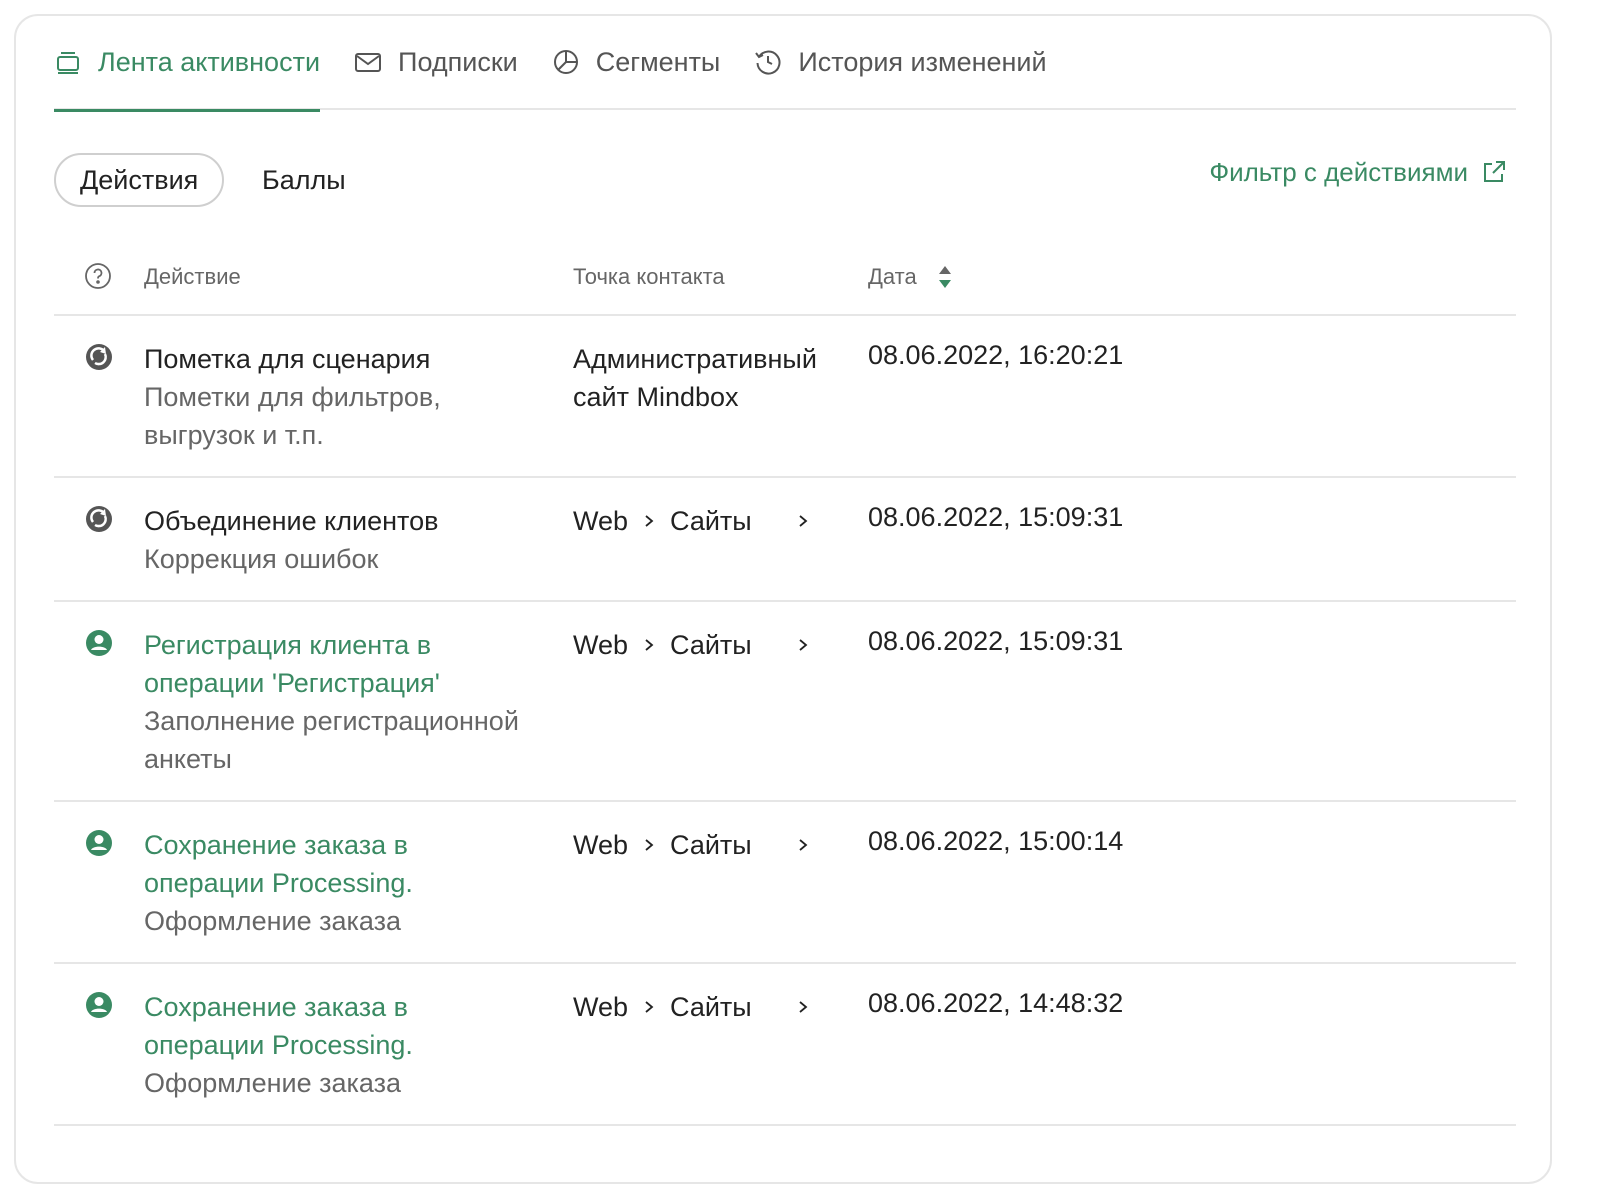  I want to click on header-date-label: Дата, so click(892, 276).